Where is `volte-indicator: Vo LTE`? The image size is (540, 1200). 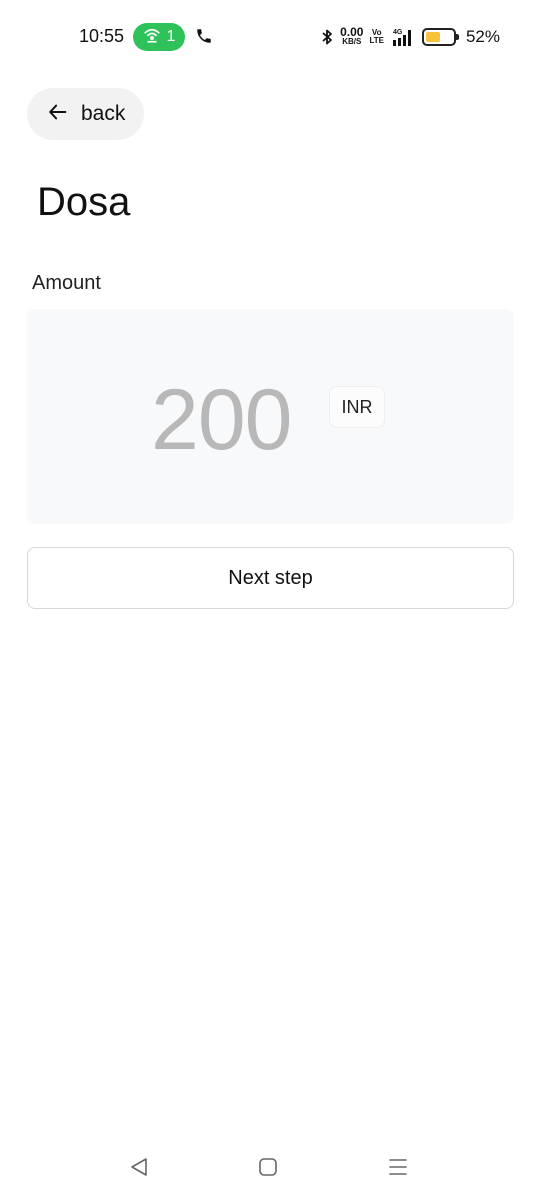 volte-indicator: Vo LTE is located at coordinates (376, 37).